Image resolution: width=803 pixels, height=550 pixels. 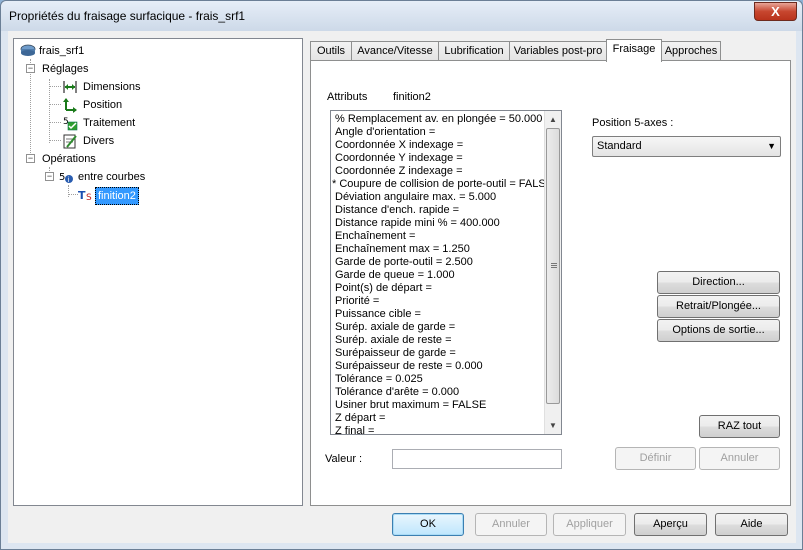 What do you see at coordinates (69, 180) in the screenshot?
I see `svg-text: i` at bounding box center [69, 180].